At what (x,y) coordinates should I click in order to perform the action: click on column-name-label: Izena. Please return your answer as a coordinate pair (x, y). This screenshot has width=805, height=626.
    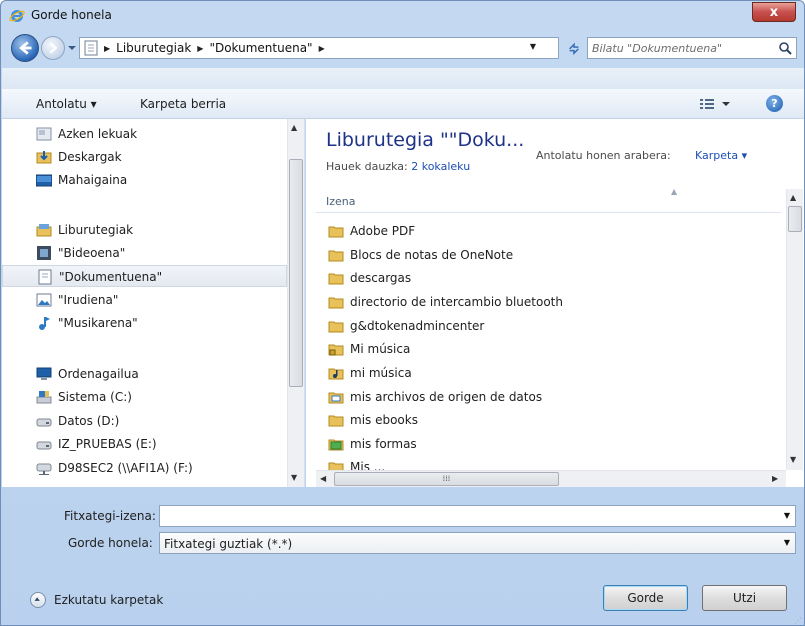
    Looking at the image, I should click on (341, 201).